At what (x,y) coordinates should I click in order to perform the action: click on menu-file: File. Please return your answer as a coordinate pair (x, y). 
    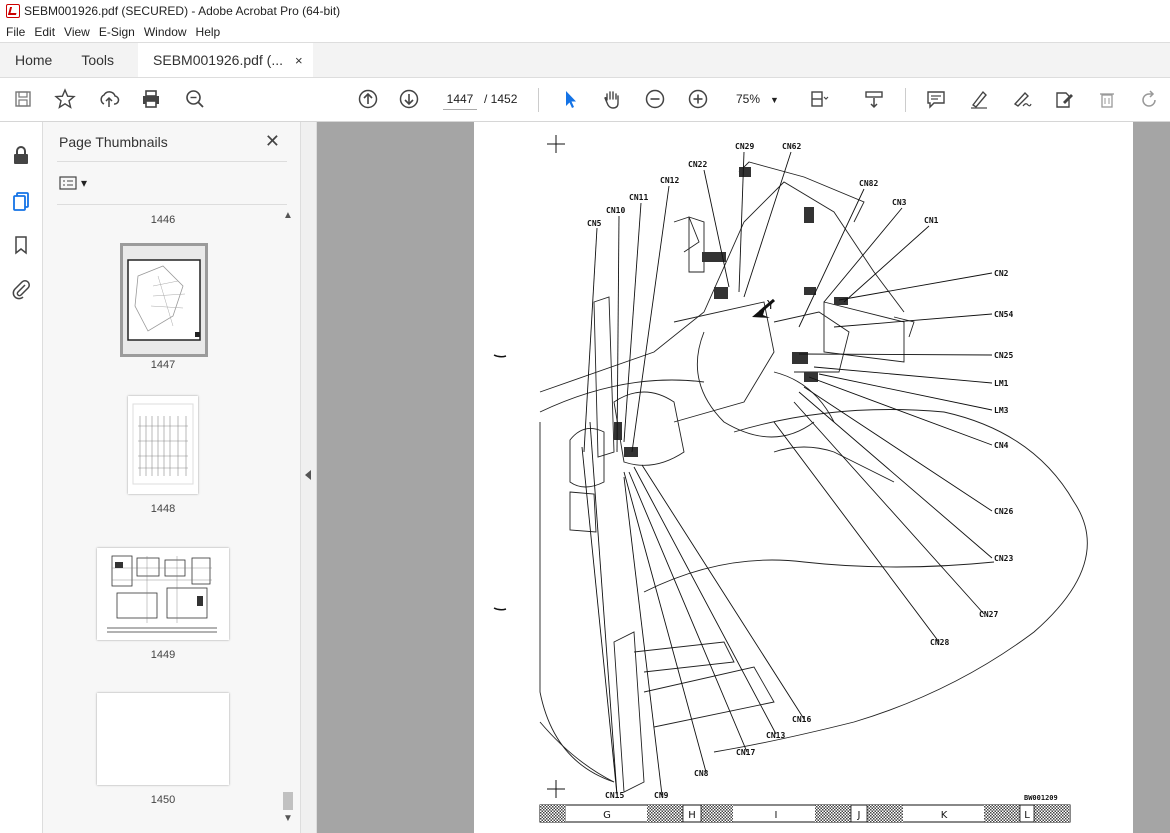
    Looking at the image, I should click on (15, 32).